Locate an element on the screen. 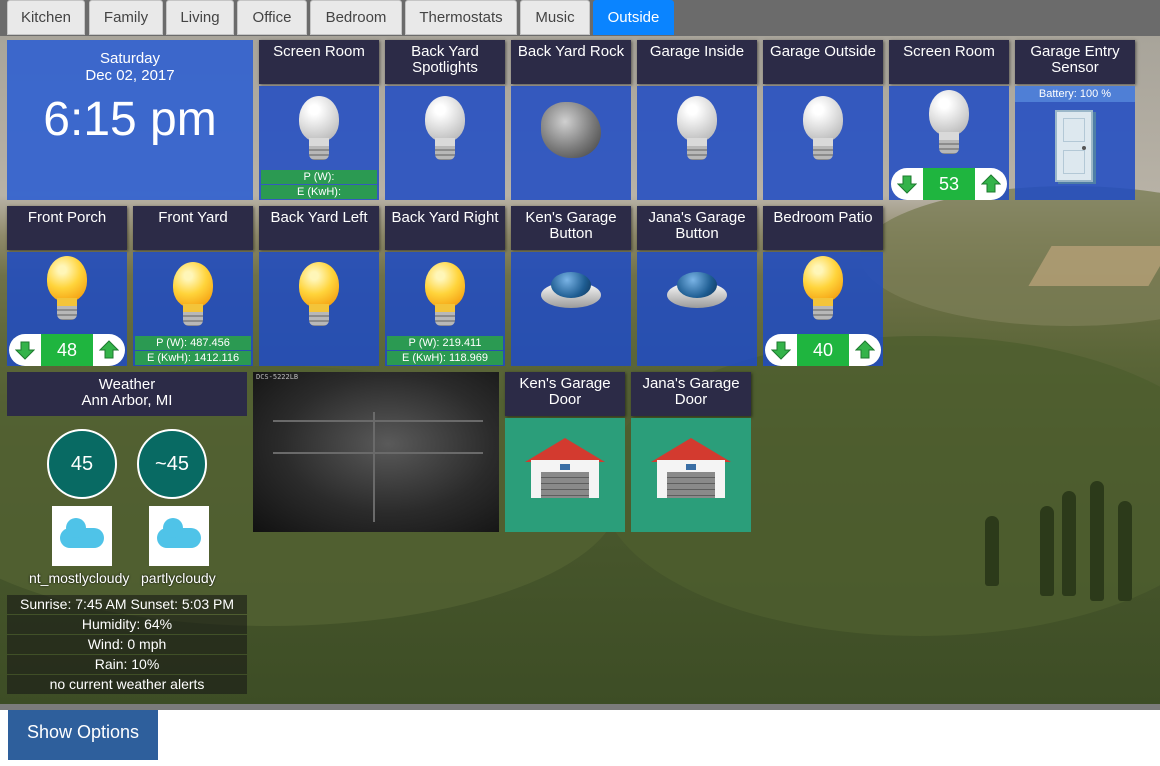  battery-level: Battery: 100 % is located at coordinates (1075, 94).